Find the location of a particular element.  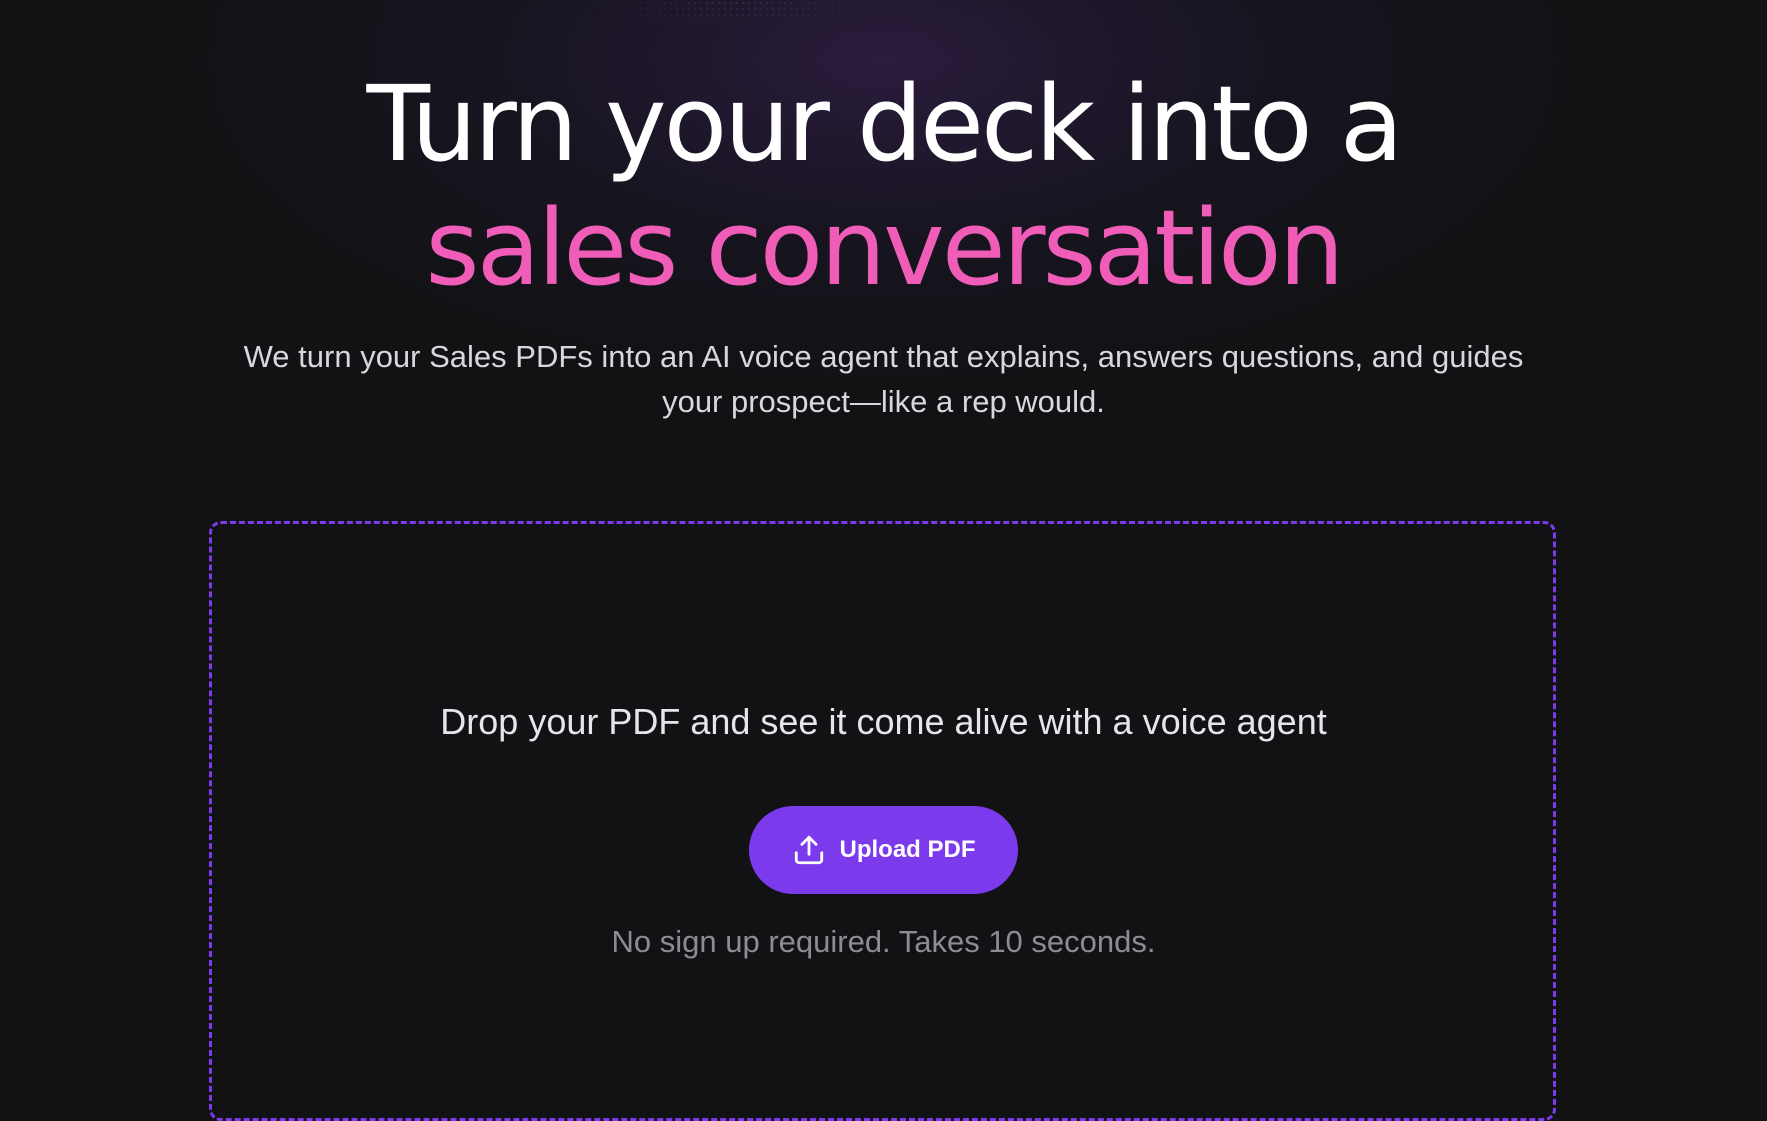

headline-line-2-highlight: sales conversation is located at coordinates (884, 248).